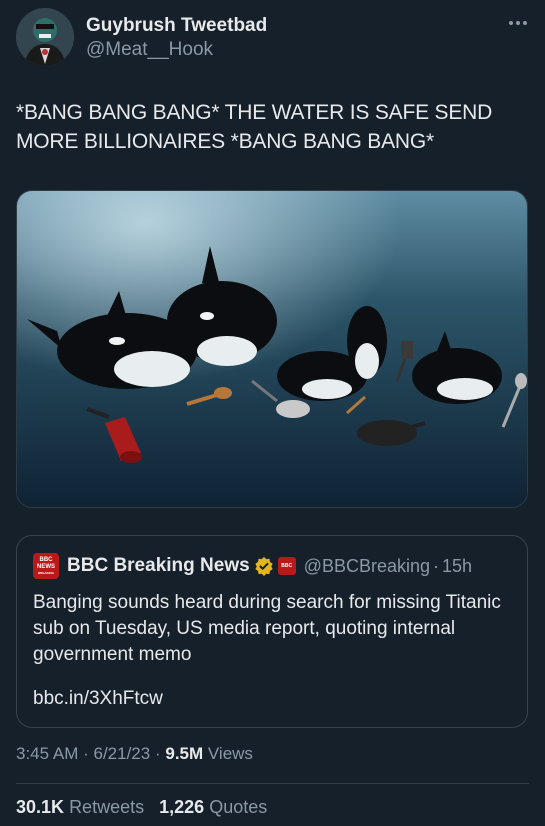 The width and height of the screenshot is (545, 826). Describe the element at coordinates (230, 753) in the screenshot. I see `views-label: Views` at that location.